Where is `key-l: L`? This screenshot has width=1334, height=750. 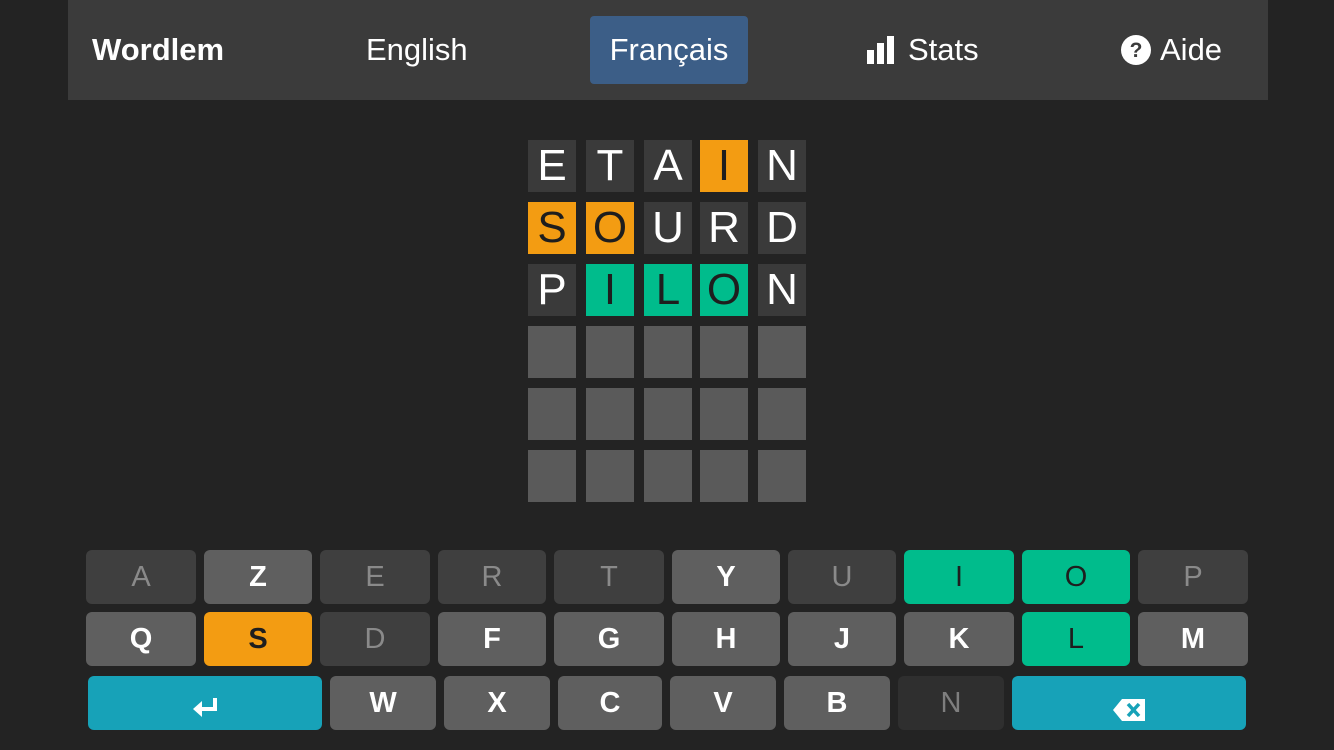
key-l: L is located at coordinates (1076, 639).